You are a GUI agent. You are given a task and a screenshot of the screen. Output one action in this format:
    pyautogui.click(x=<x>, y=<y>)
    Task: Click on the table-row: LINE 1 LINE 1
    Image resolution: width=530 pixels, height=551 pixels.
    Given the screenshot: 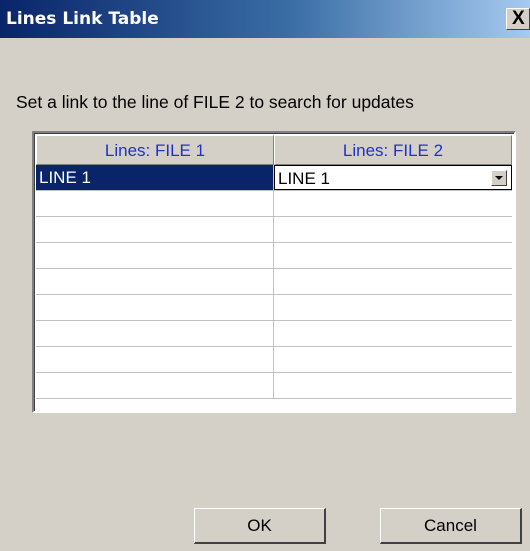 What is the action you would take?
    pyautogui.click(x=274, y=178)
    